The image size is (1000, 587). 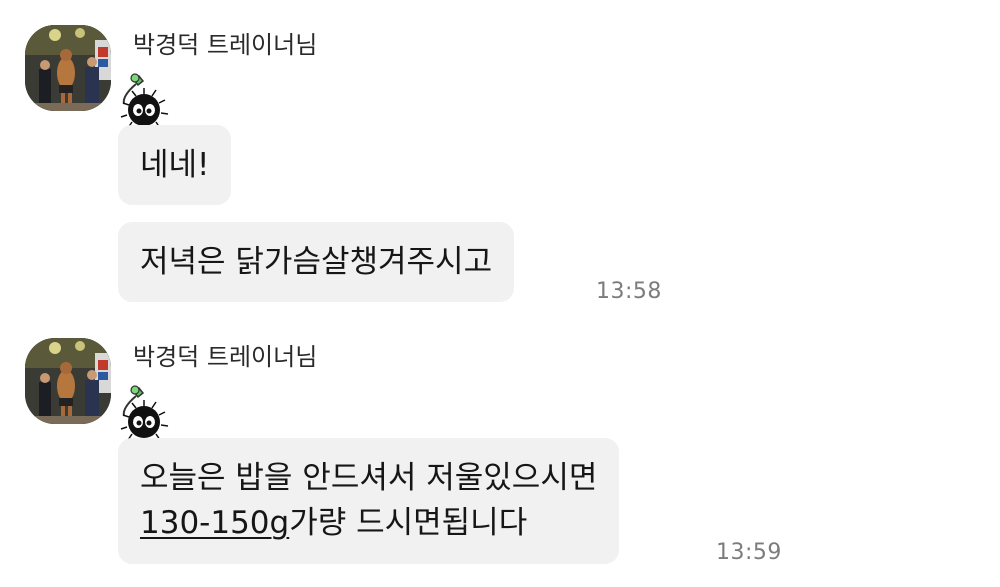 I want to click on detected-link: 130-150g, so click(x=214, y=523).